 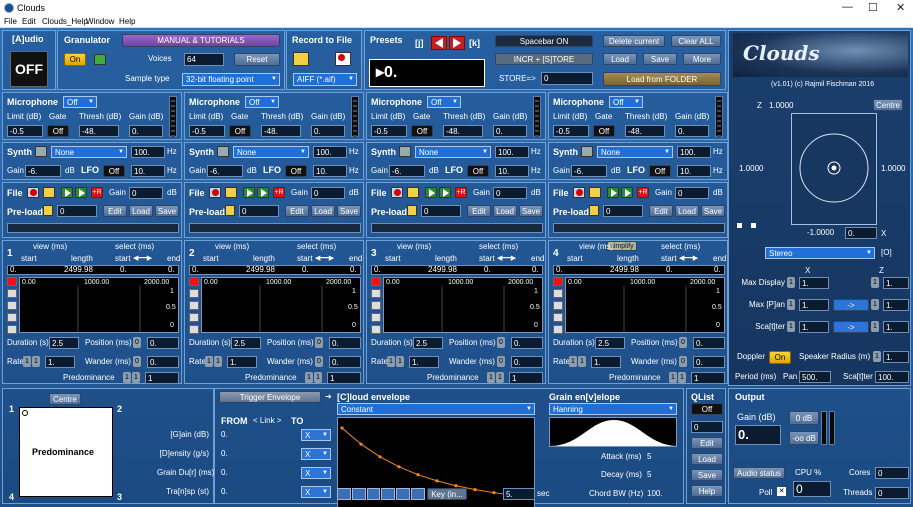 I want to click on shape-flat-icon, so click(x=418, y=494).